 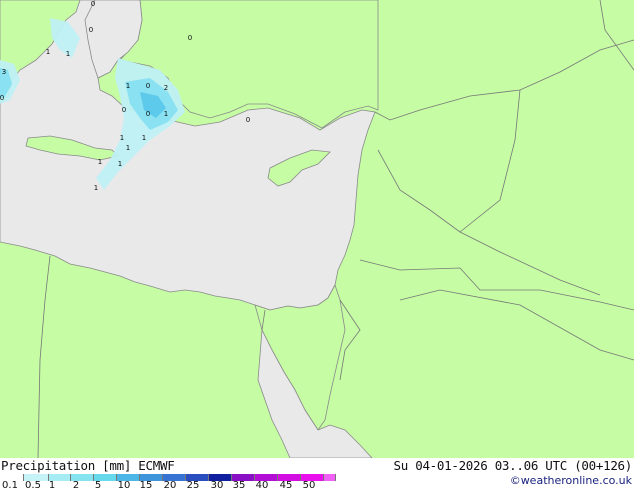 What do you see at coordinates (330, 477) in the screenshot?
I see `legend-swatch` at bounding box center [330, 477].